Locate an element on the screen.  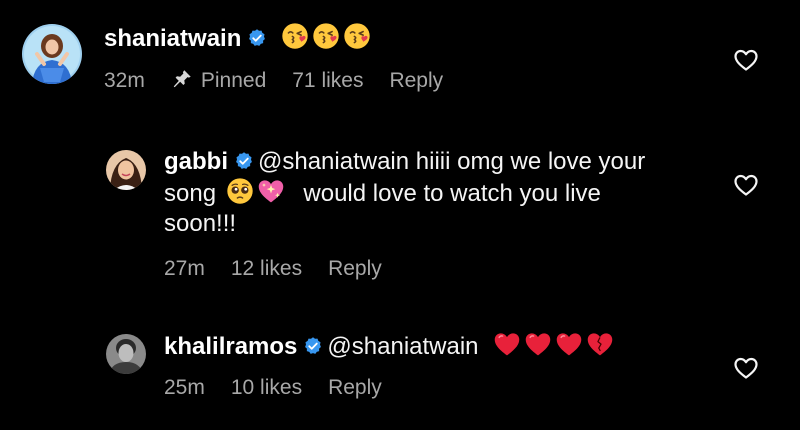
pleading-face-emoji-icon is located at coordinates (240, 191).